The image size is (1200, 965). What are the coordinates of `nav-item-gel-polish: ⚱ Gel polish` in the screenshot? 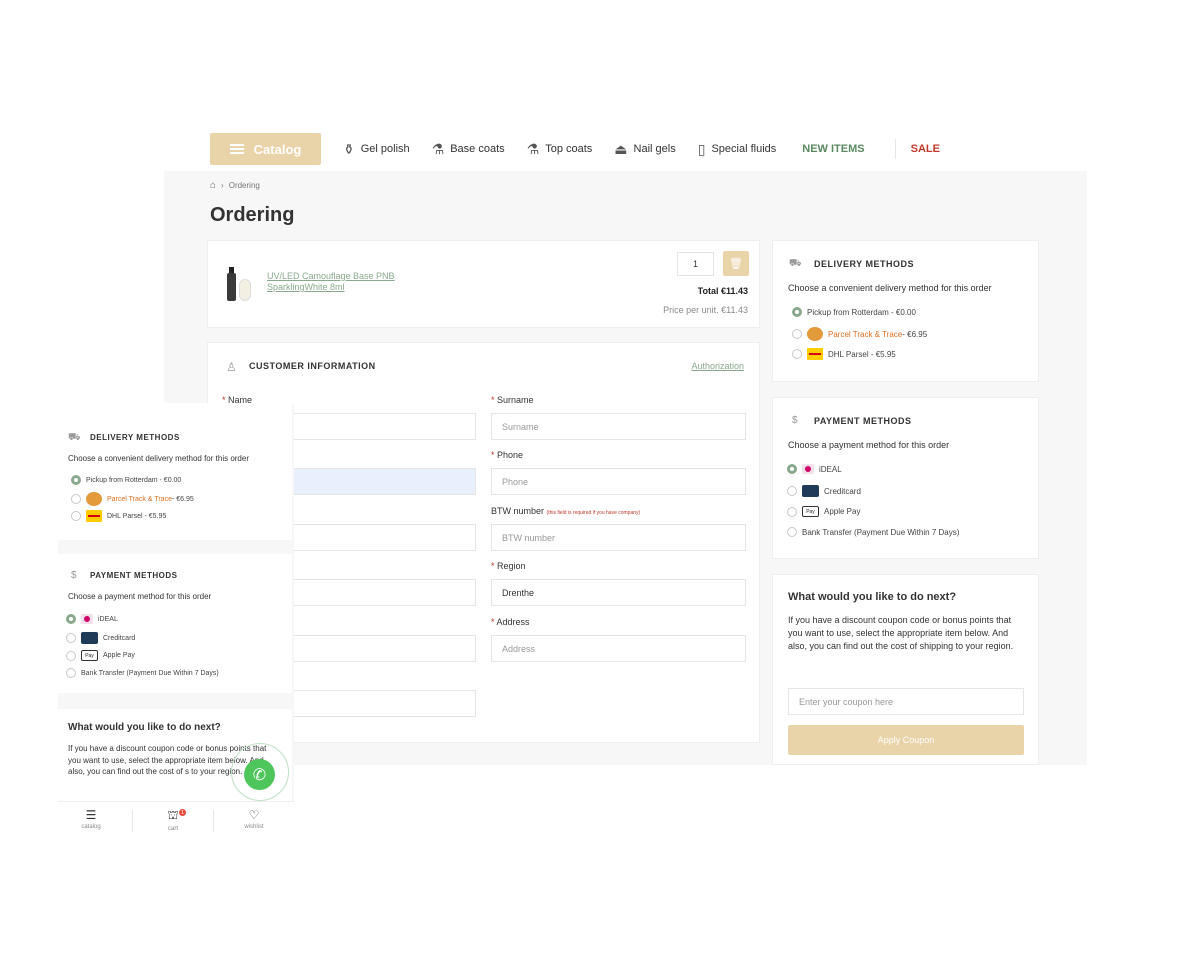 It's located at (376, 149).